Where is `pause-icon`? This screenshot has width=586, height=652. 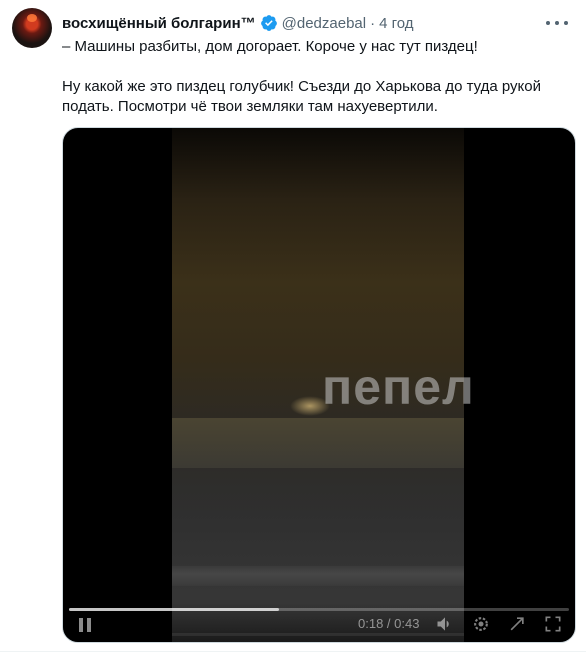
pause-icon is located at coordinates (85, 625).